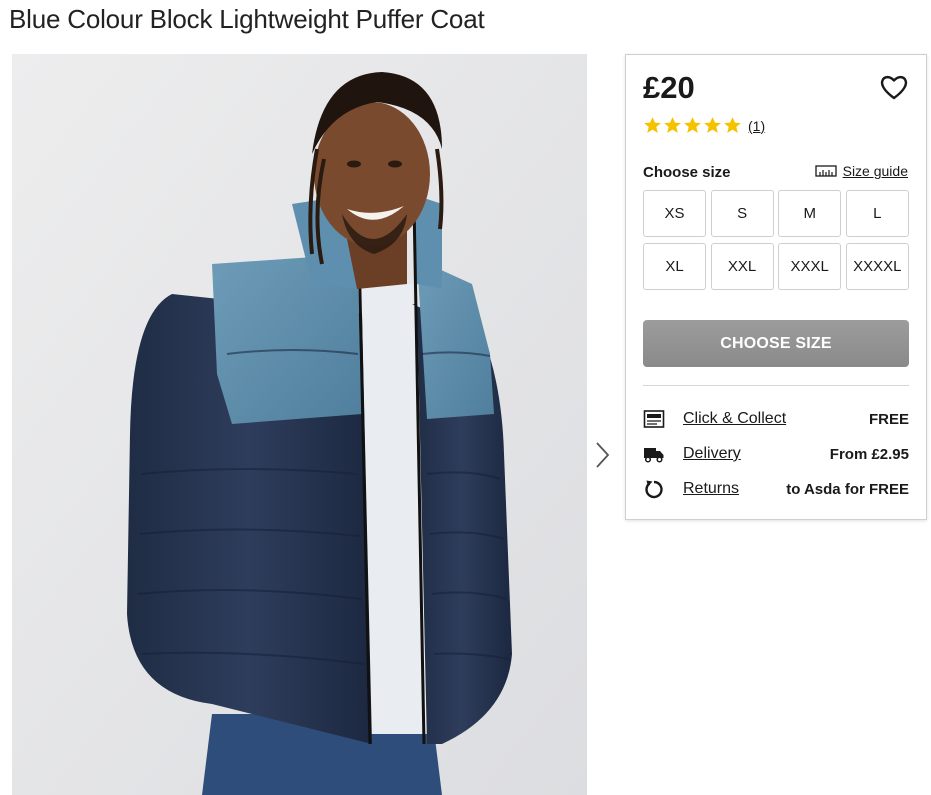  I want to click on returns-row: Returns to Asda for FREE, so click(776, 489).